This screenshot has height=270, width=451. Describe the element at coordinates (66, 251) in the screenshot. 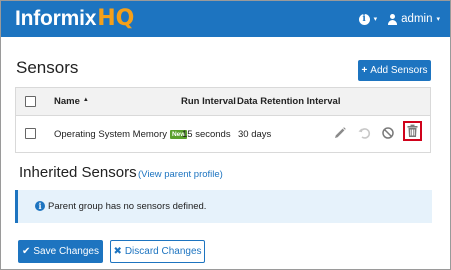

I see `save-changes-label: Save Changes` at that location.